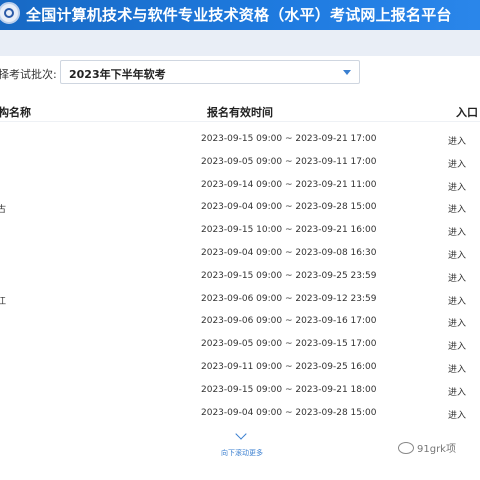 This screenshot has width=480, height=480. Describe the element at coordinates (240, 112) in the screenshot. I see `column-header-time: 报名有效时间` at that location.